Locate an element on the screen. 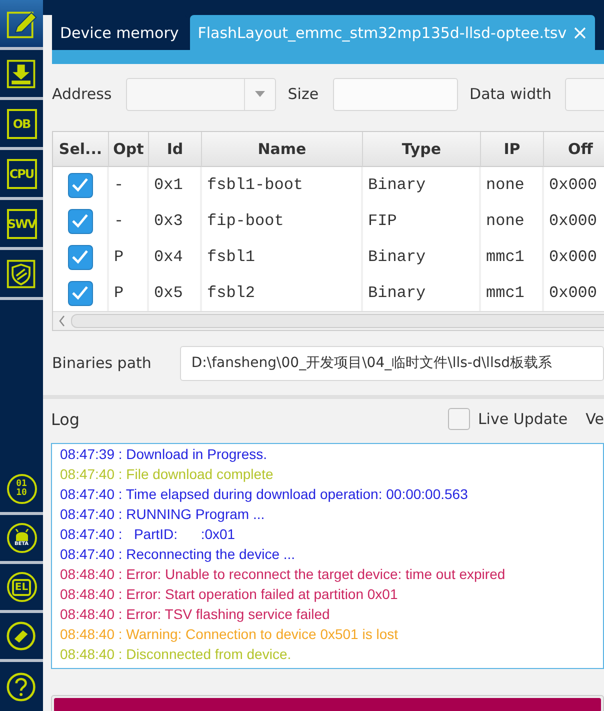 This screenshot has height=711, width=604. chip-icon: EL is located at coordinates (21, 587).